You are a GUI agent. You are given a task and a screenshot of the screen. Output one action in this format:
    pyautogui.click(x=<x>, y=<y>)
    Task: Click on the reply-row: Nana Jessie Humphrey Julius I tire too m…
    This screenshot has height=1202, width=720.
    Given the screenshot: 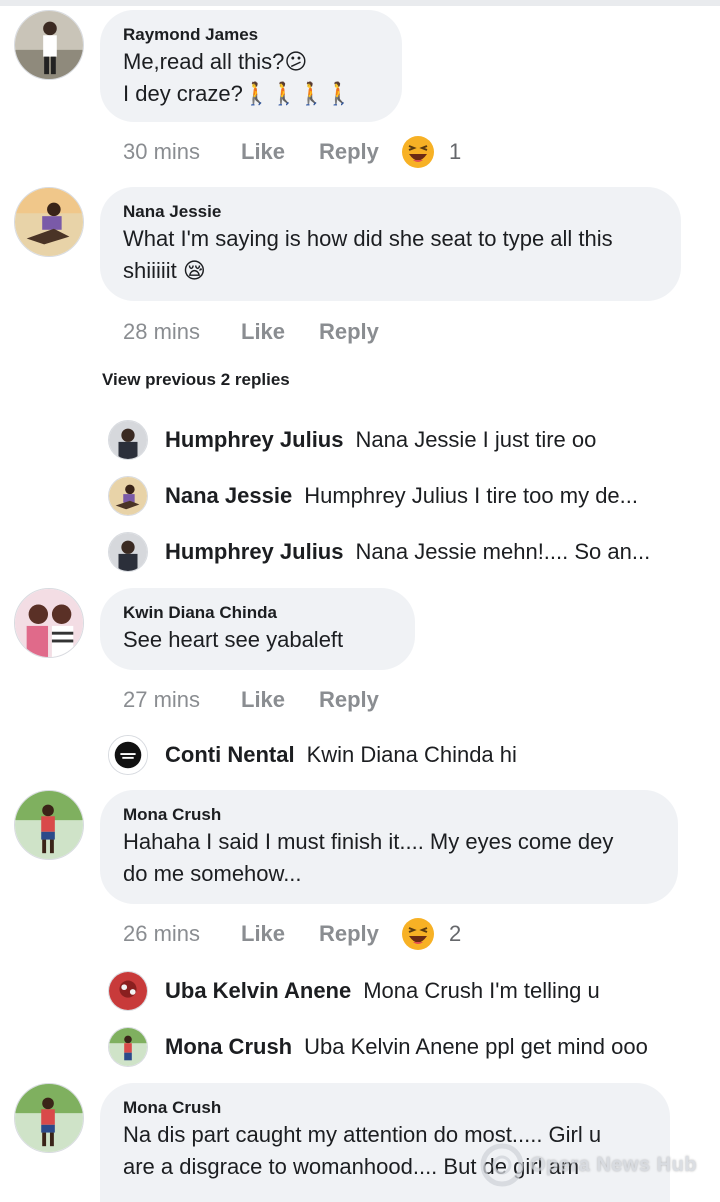 What is the action you would take?
    pyautogui.click(x=408, y=496)
    